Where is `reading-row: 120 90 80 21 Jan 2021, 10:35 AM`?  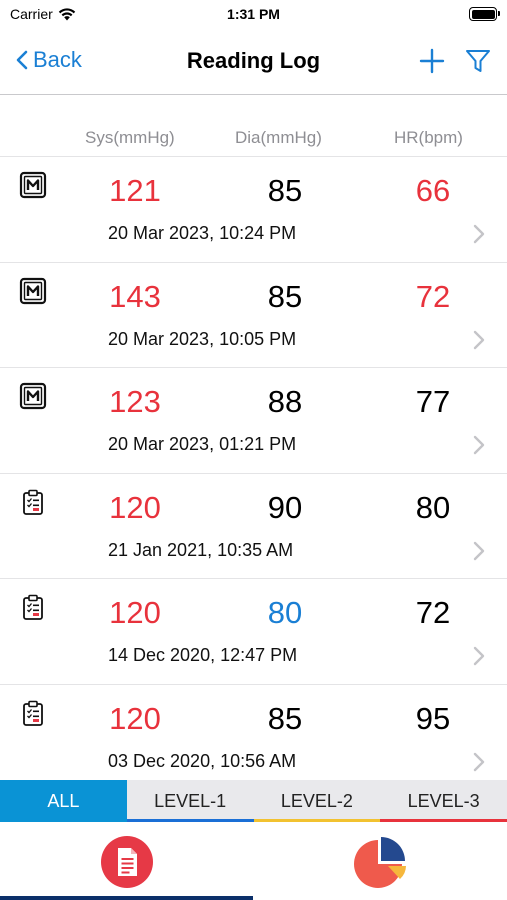
reading-row: 120 90 80 21 Jan 2021, 10:35 AM is located at coordinates (253, 525).